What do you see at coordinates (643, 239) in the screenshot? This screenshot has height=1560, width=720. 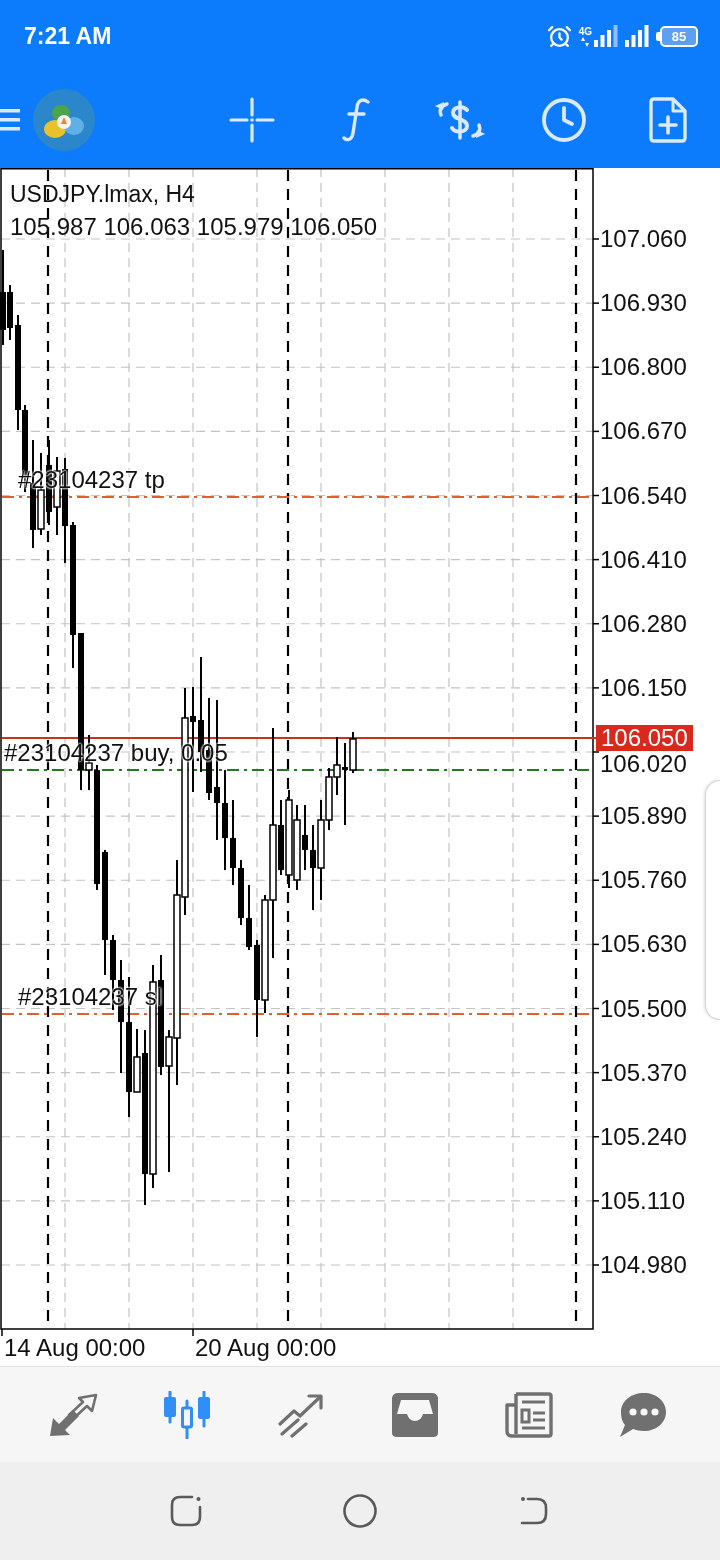 I see `price-axis-label: 107.060` at bounding box center [643, 239].